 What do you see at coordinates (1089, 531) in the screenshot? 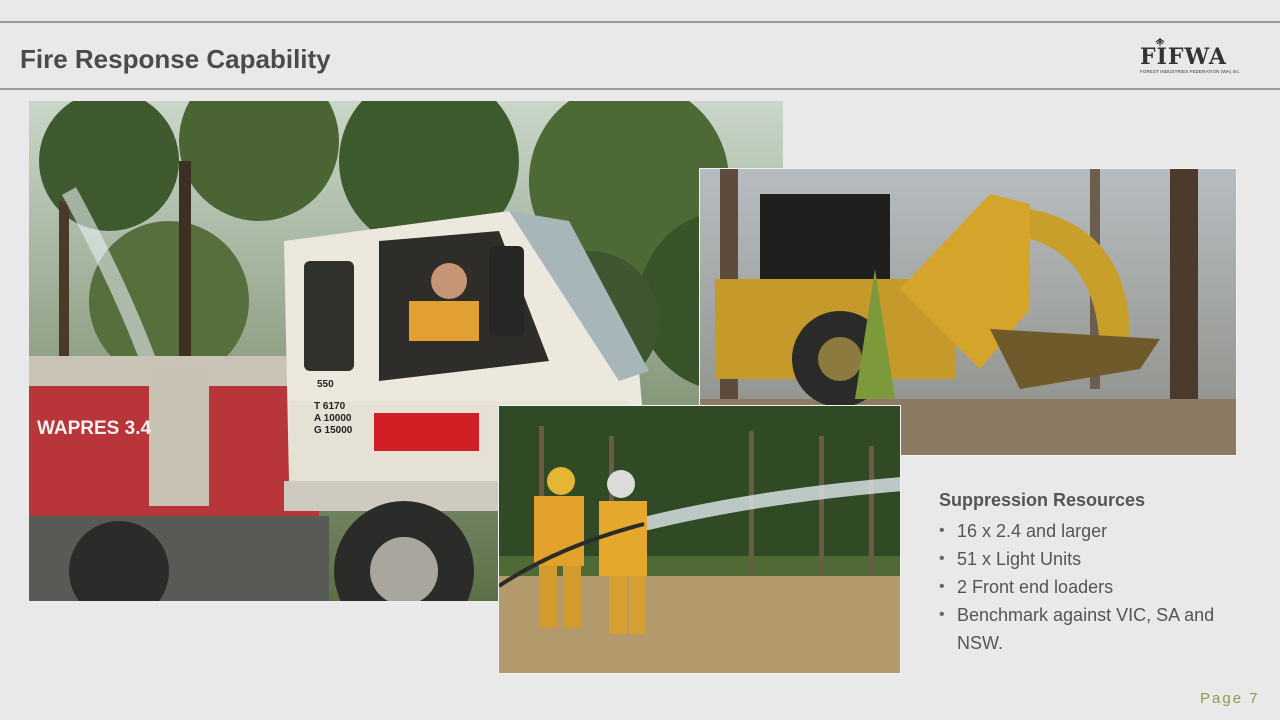
I see `list-item: 16 x 2.4 and larger` at bounding box center [1089, 531].